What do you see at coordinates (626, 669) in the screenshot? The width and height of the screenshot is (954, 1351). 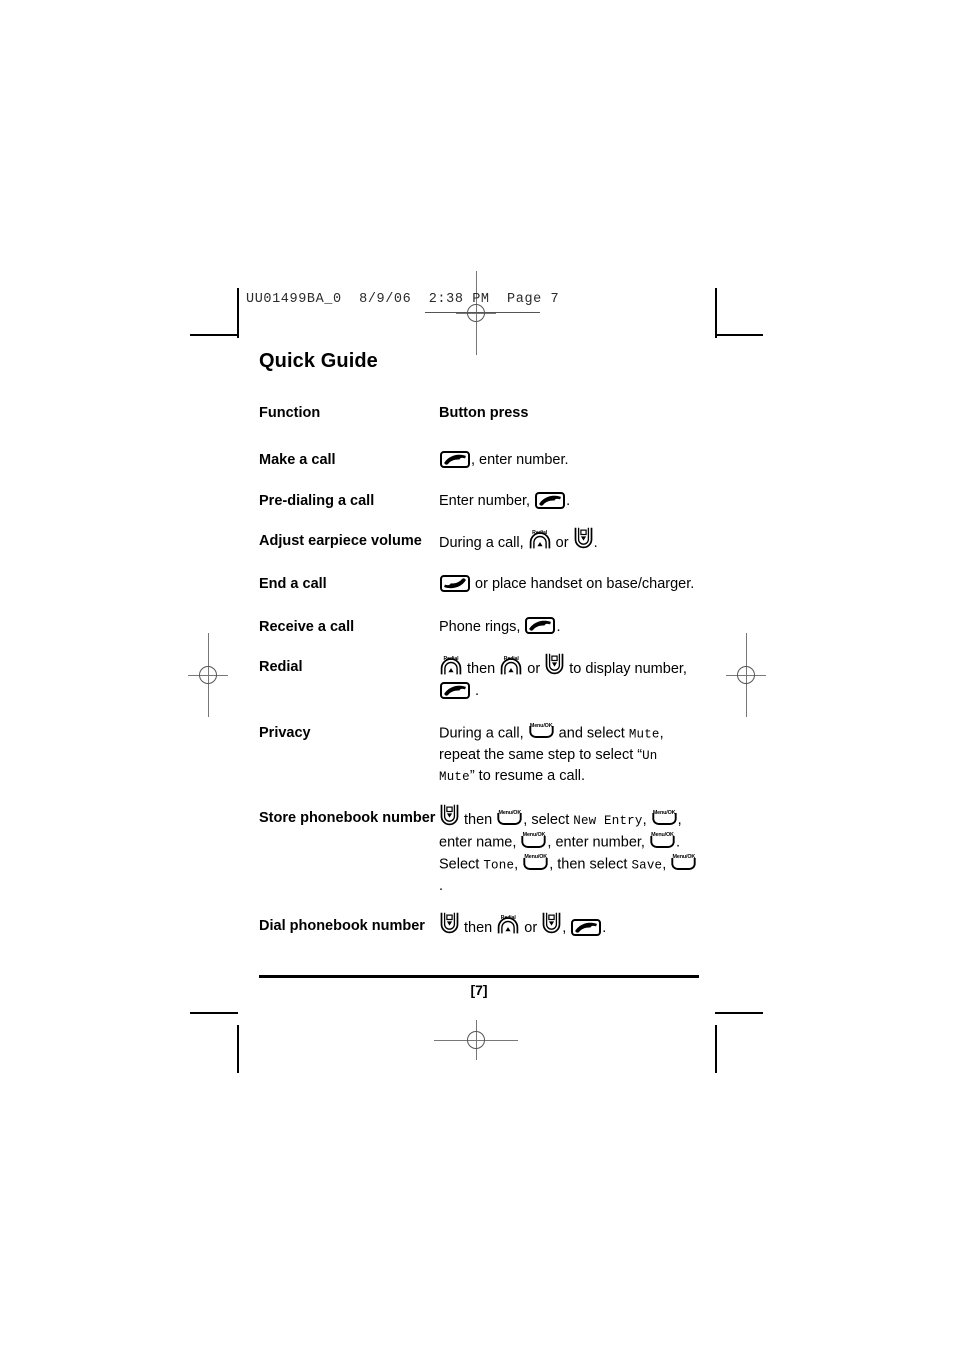 I see `instruction-text: to display number,` at bounding box center [626, 669].